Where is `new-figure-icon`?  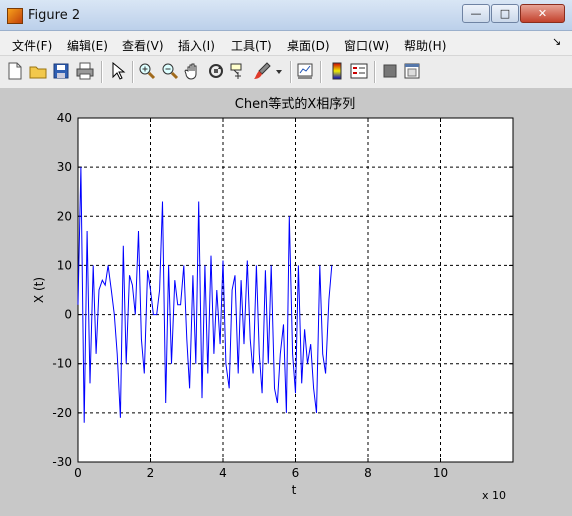 new-figure-icon is located at coordinates (15, 71).